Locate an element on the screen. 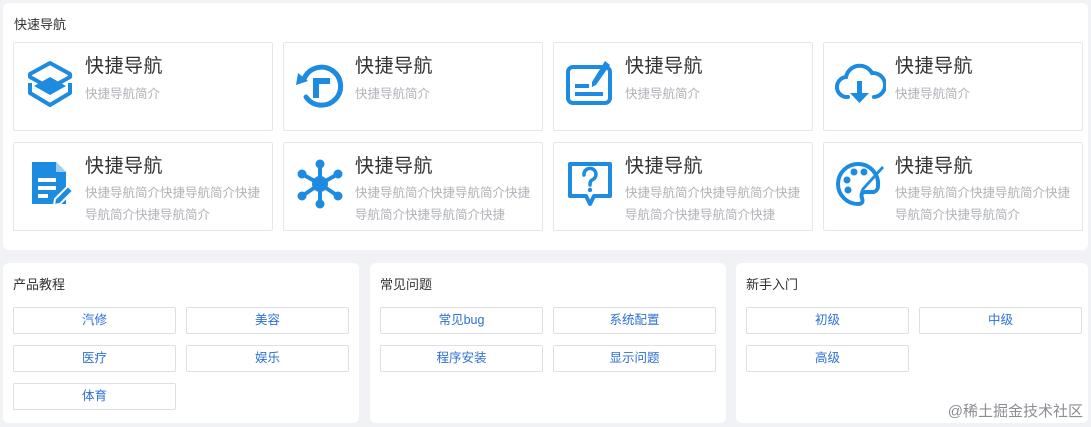 Image resolution: width=1091 pixels, height=427 pixels. faq-title: 常见问题 is located at coordinates (406, 284).